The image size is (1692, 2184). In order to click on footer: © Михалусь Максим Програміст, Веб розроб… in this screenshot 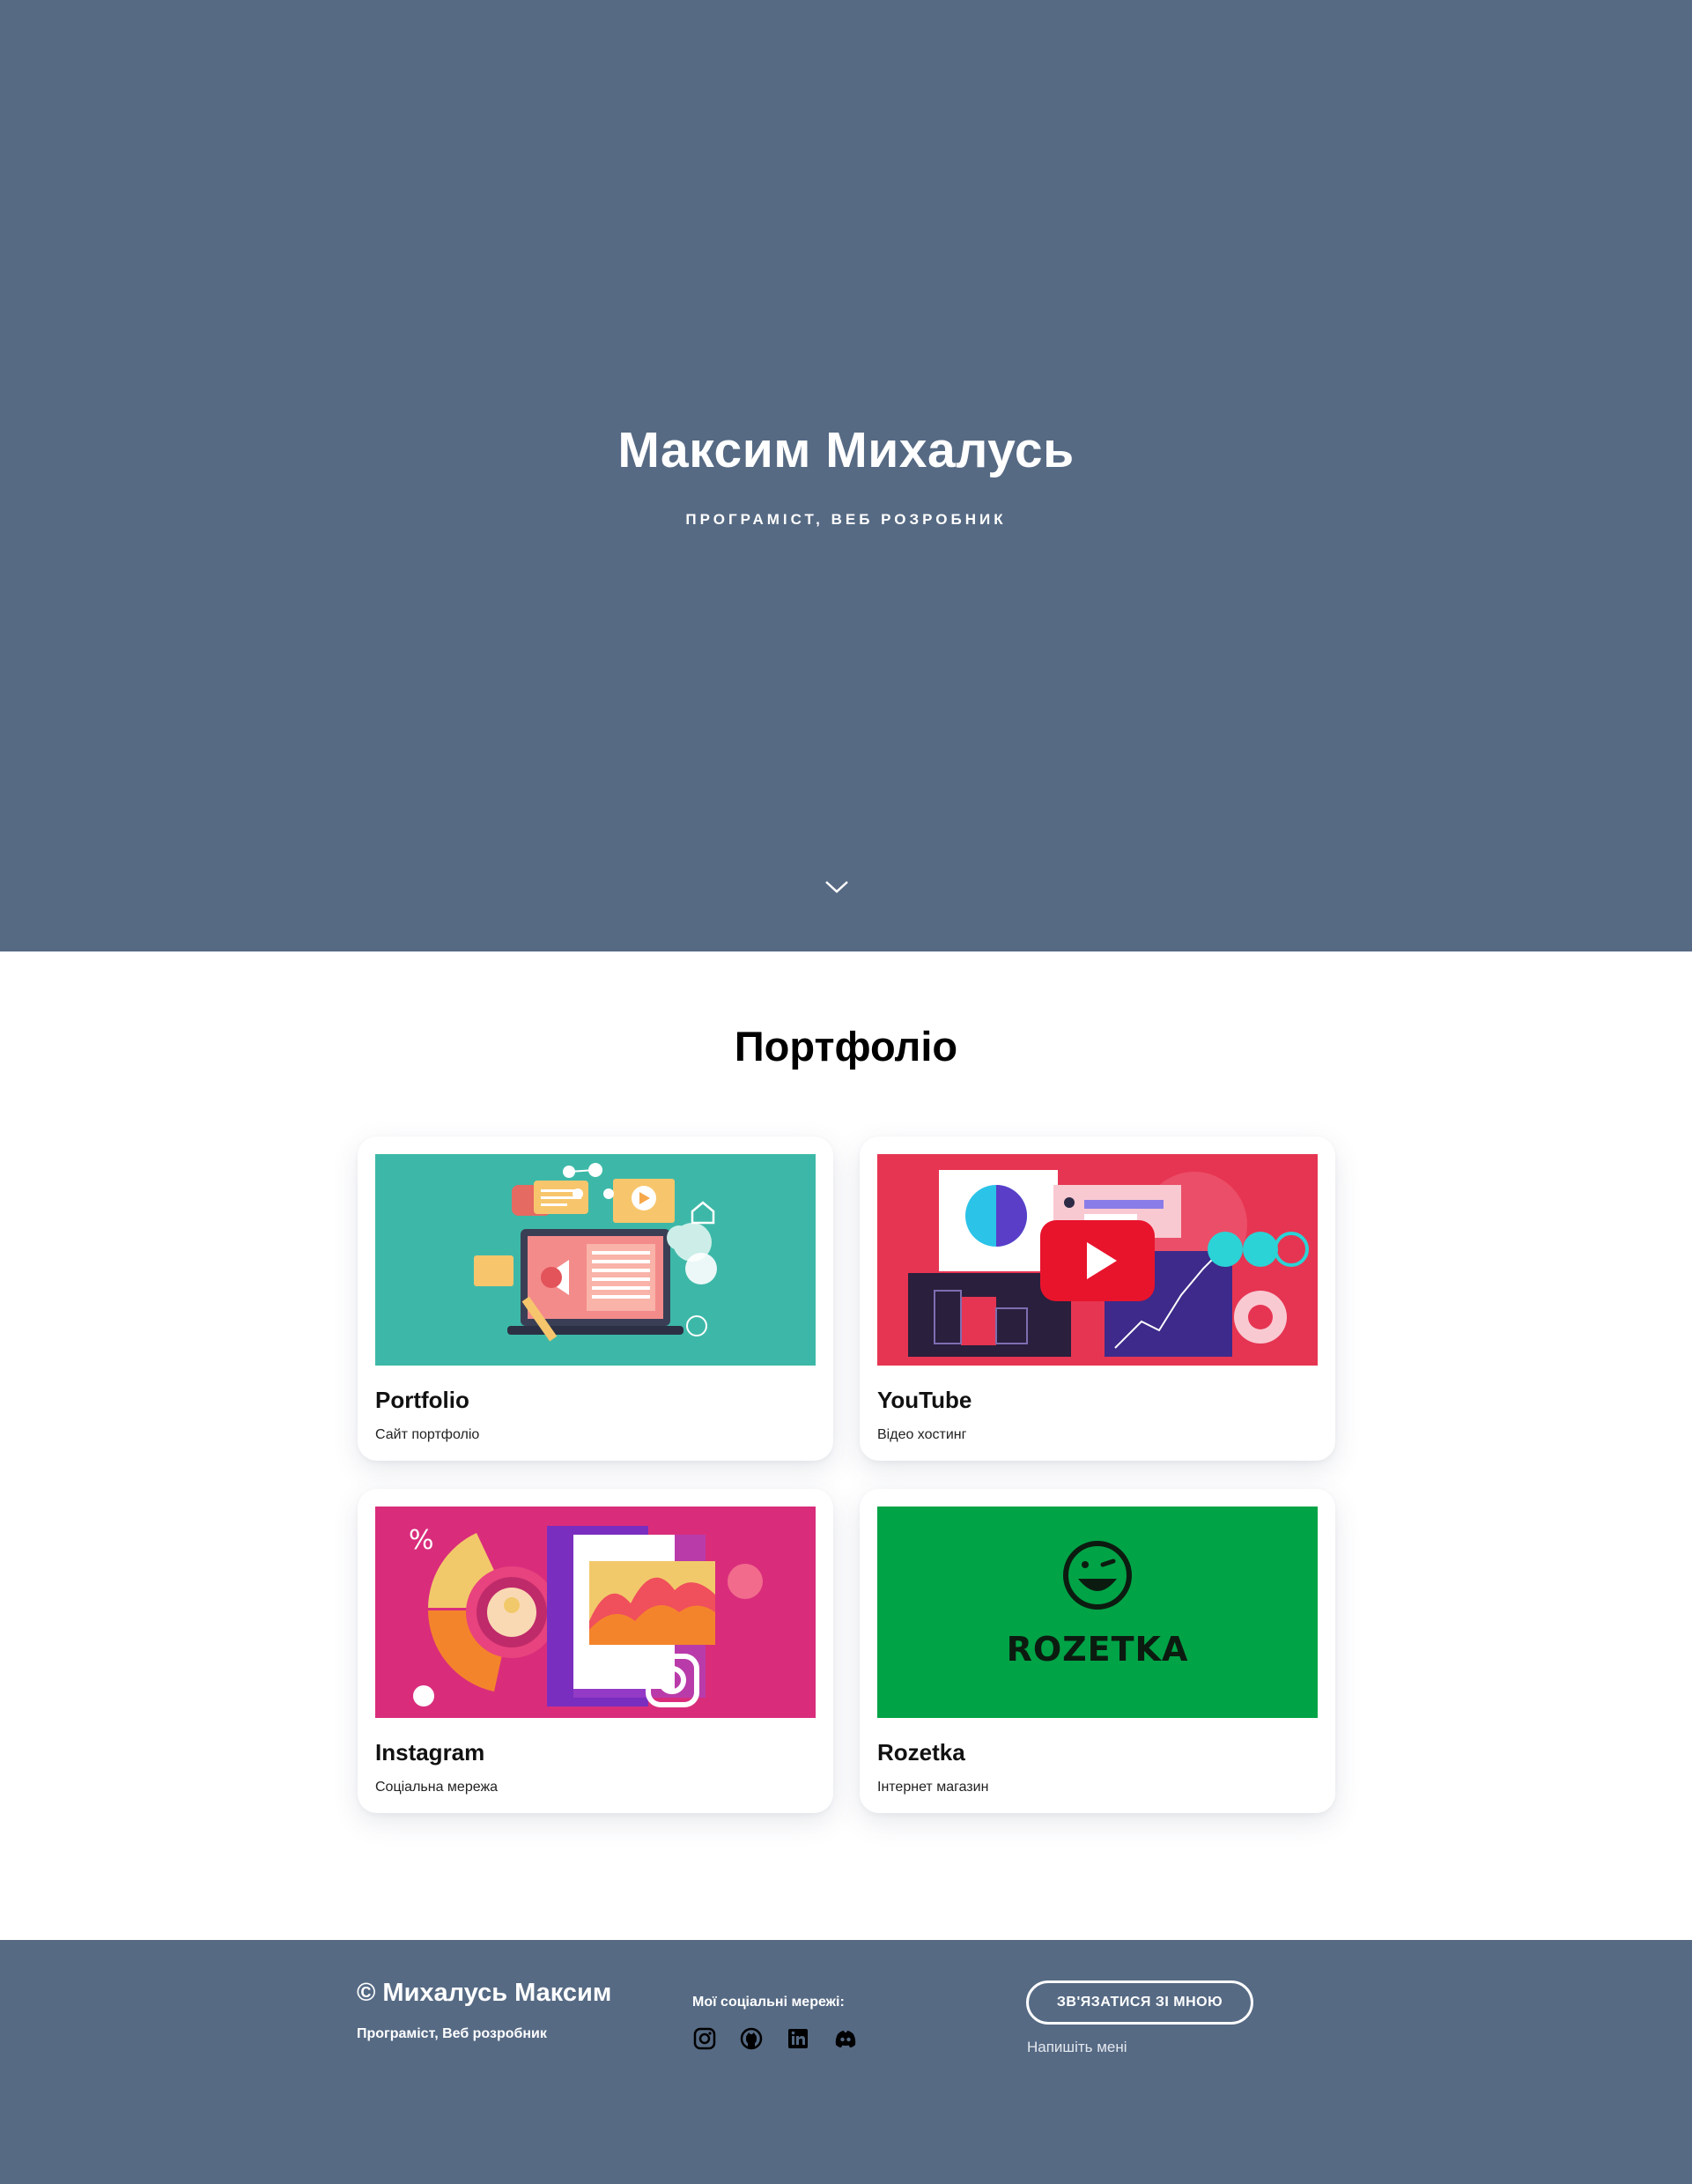, I will do `click(846, 2062)`.